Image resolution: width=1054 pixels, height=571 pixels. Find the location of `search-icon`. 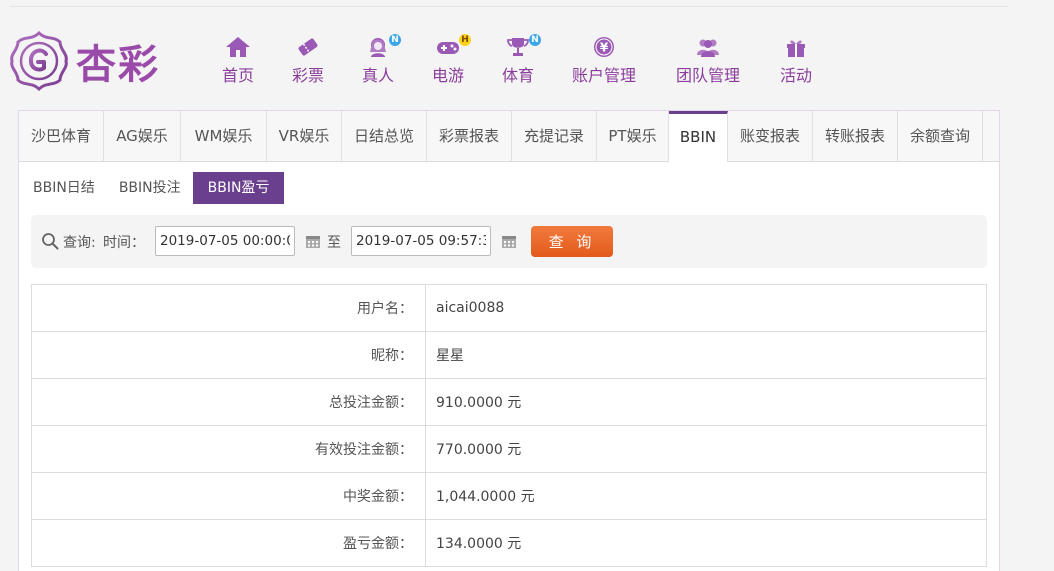

search-icon is located at coordinates (50, 241).